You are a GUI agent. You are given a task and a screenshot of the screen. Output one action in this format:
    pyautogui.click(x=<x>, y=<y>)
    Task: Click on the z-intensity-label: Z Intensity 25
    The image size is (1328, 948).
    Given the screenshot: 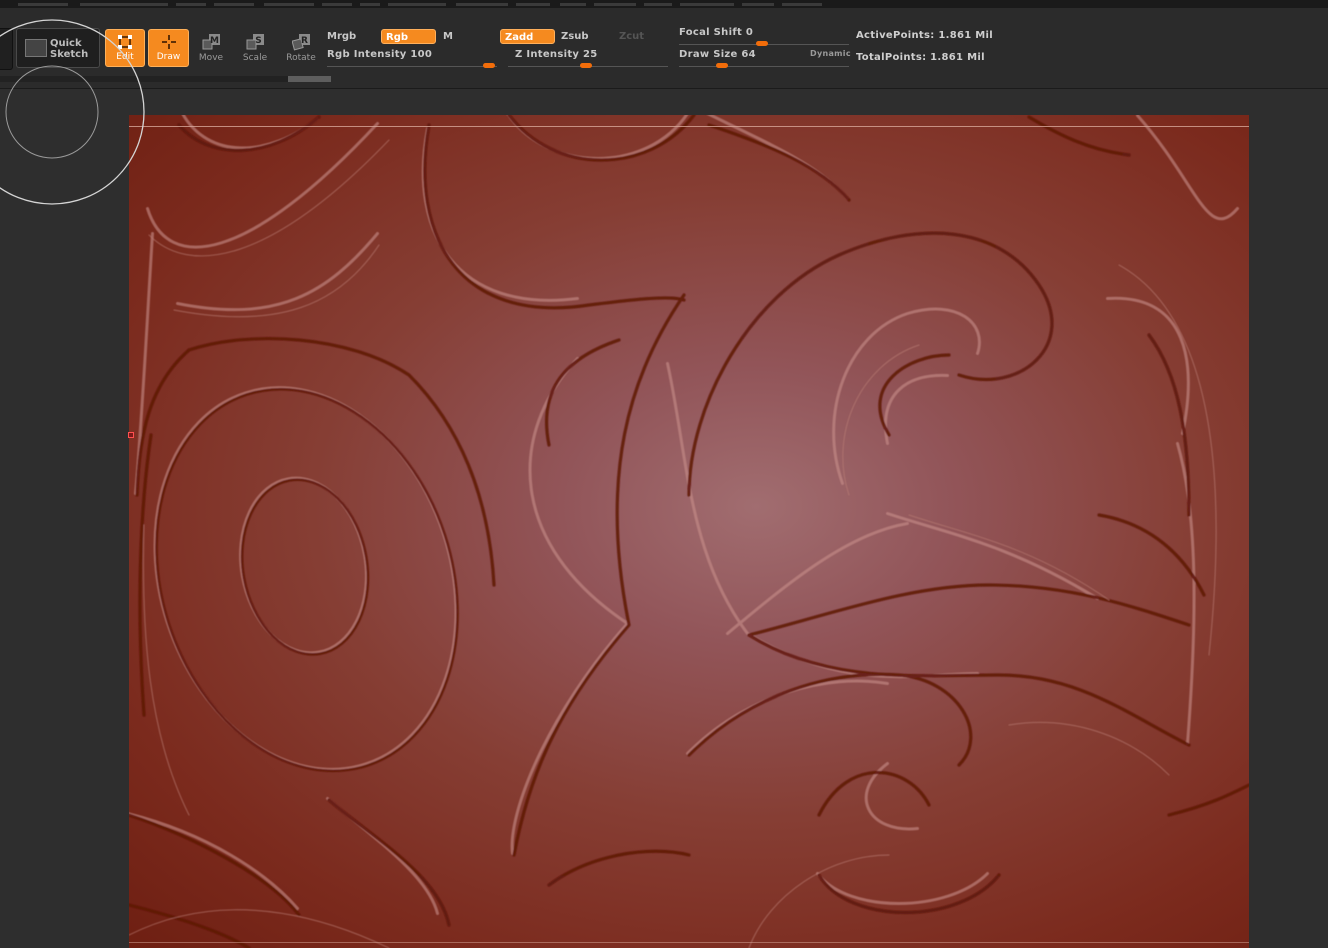 What is the action you would take?
    pyautogui.click(x=556, y=54)
    